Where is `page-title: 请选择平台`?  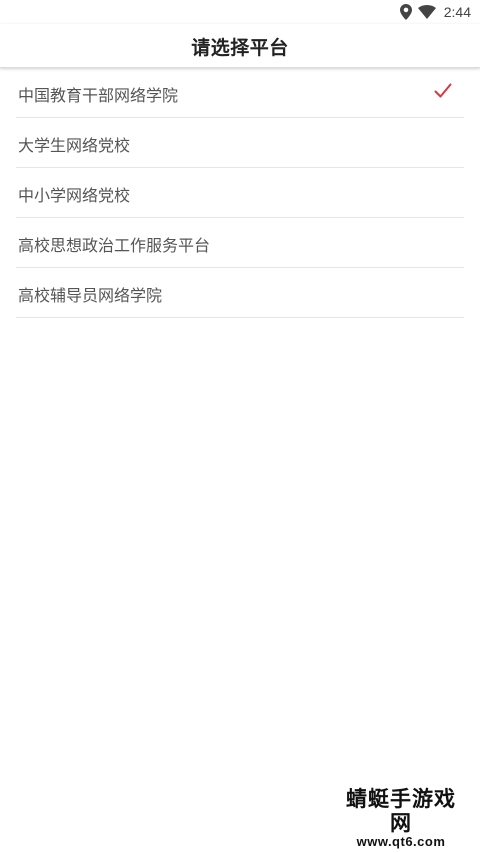 page-title: 请选择平台 is located at coordinates (240, 48).